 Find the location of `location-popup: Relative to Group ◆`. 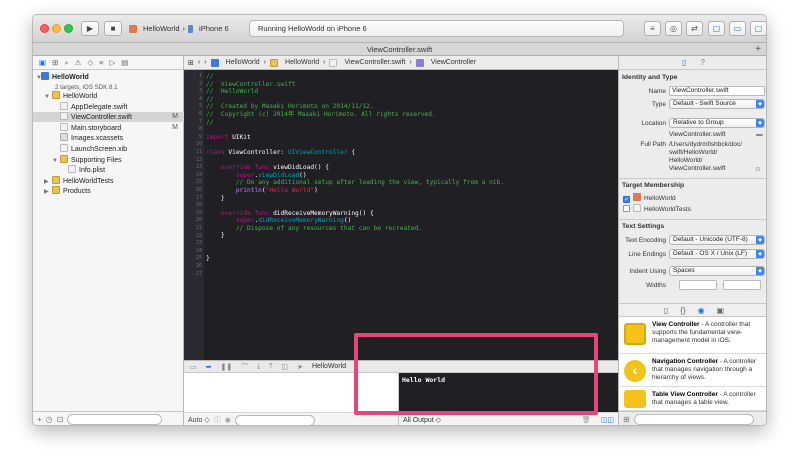

location-popup: Relative to Group ◆ is located at coordinates (717, 123).